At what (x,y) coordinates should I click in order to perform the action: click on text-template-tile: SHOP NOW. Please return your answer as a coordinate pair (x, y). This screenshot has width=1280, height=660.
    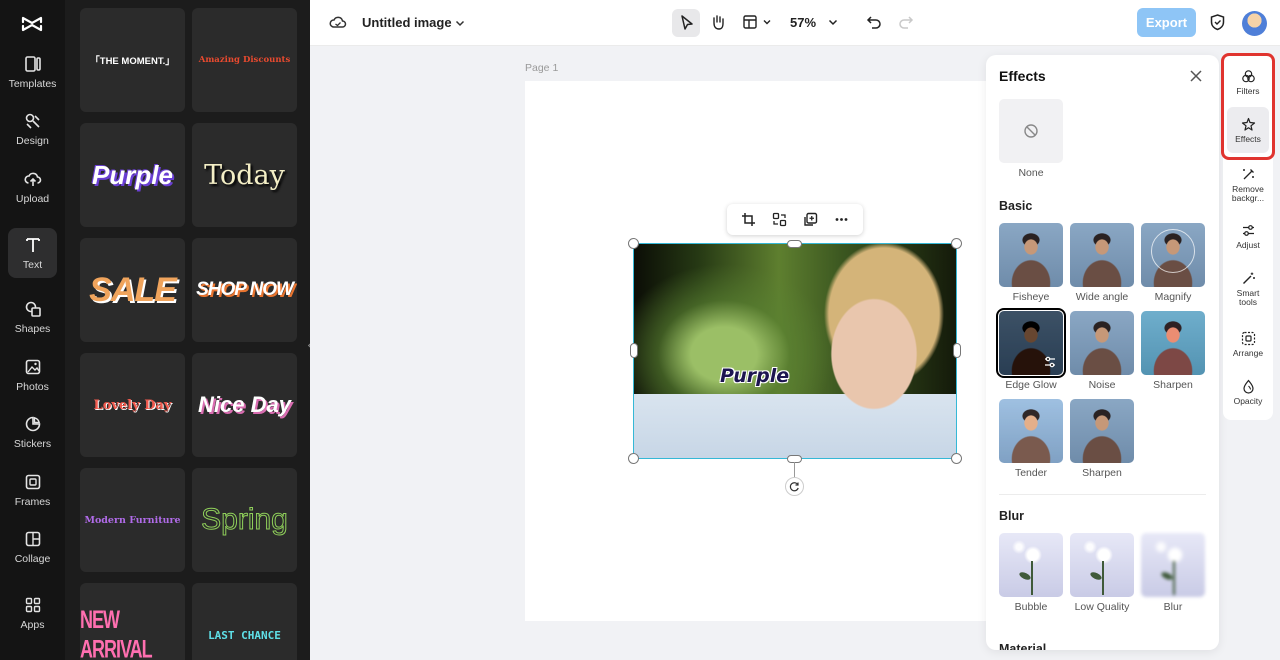
    Looking at the image, I should click on (244, 290).